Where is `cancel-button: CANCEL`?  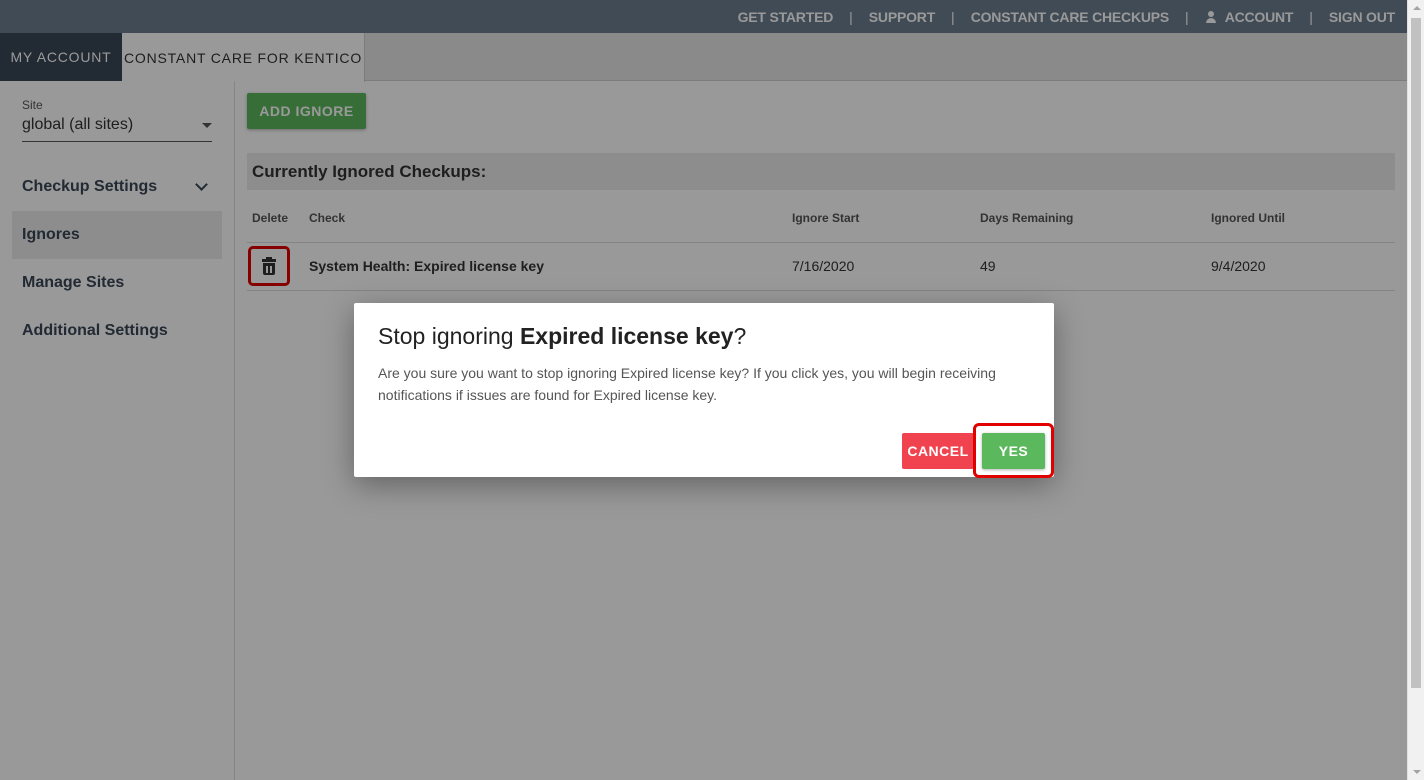
cancel-button: CANCEL is located at coordinates (938, 451).